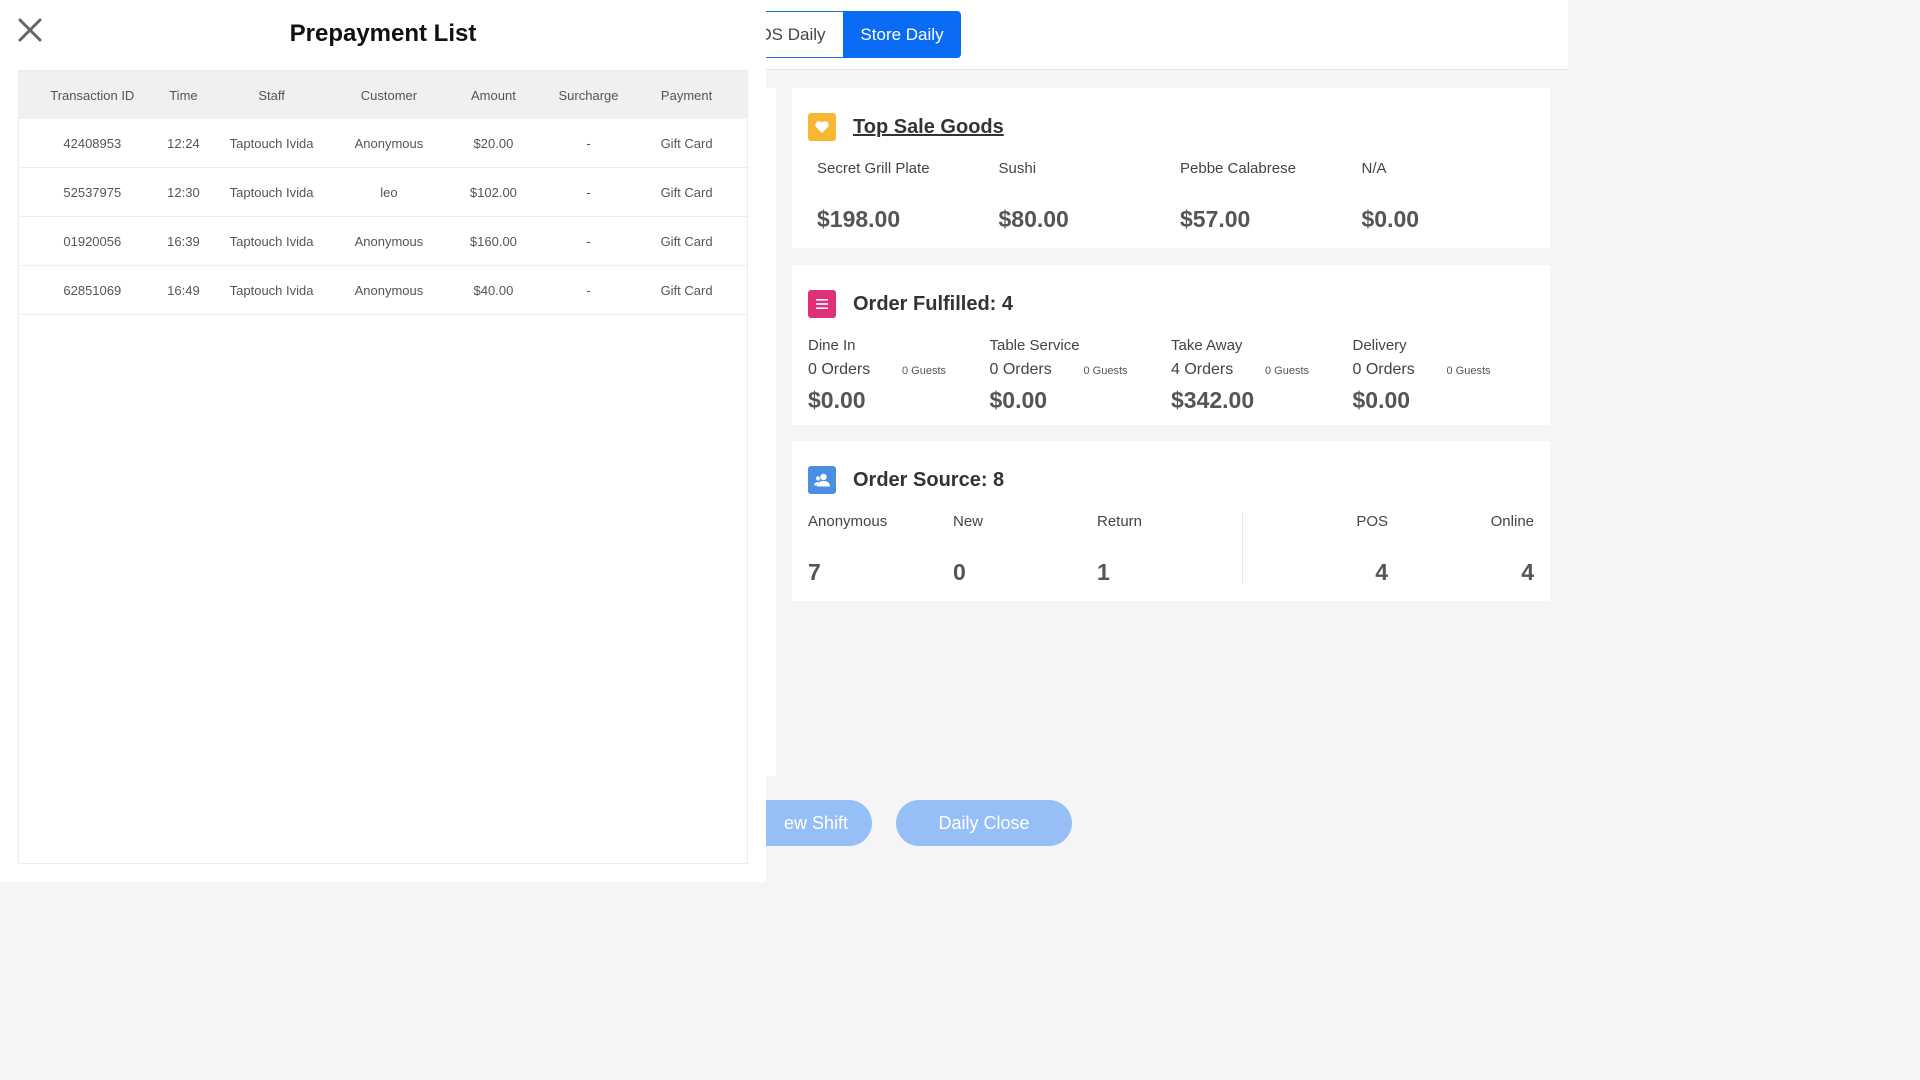 The width and height of the screenshot is (1920, 1080). Describe the element at coordinates (1242, 548) in the screenshot. I see `source-divider` at that location.